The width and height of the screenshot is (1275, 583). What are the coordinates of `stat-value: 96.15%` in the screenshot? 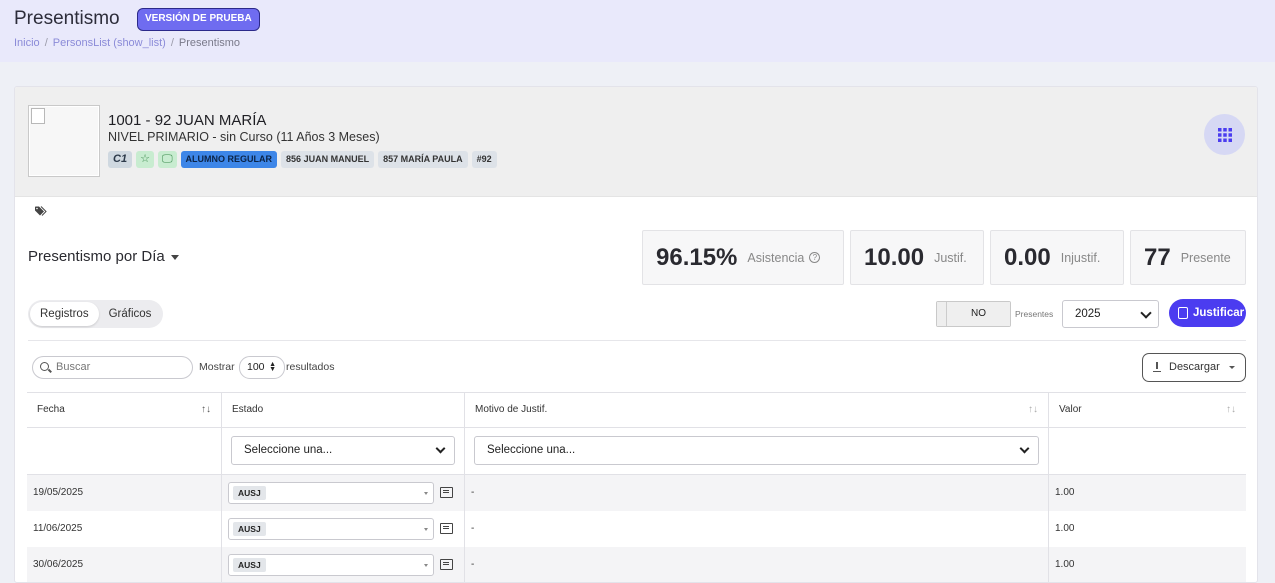 It's located at (697, 257).